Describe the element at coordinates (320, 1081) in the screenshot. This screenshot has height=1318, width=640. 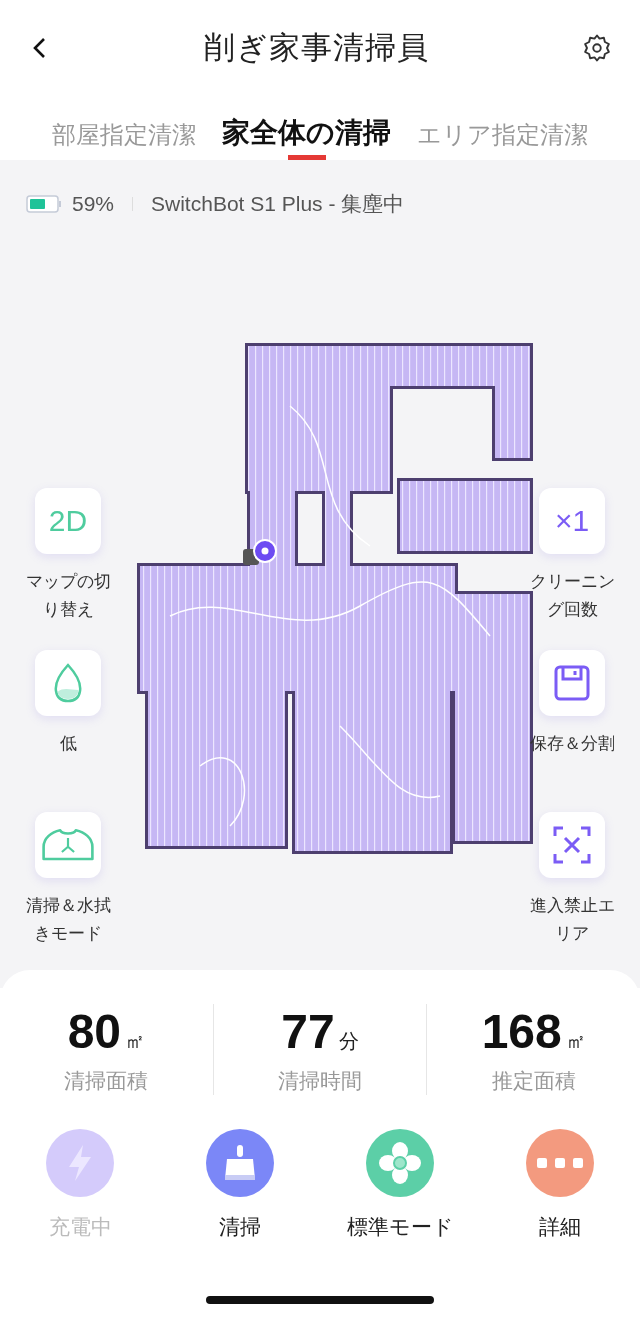
I see `stat-label: 清掃時間` at that location.